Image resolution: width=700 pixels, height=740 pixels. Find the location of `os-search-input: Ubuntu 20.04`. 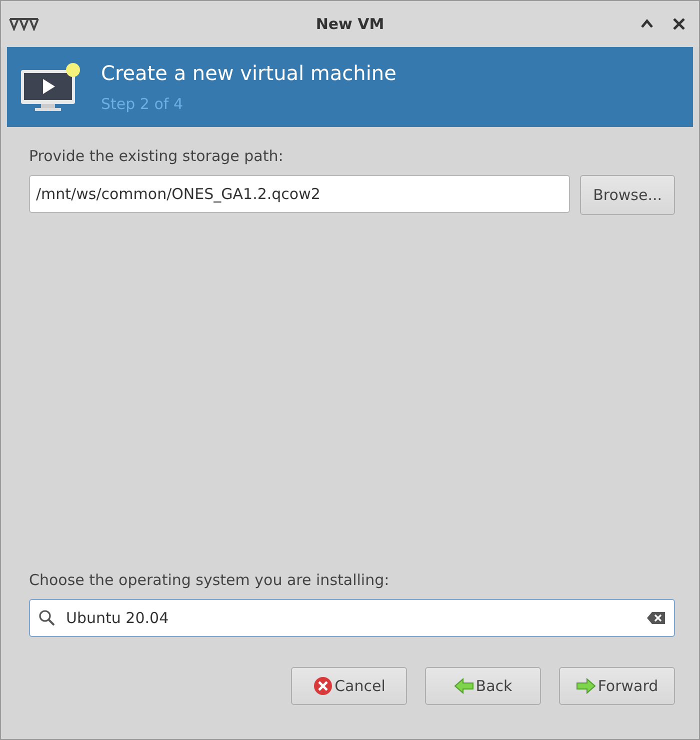

os-search-input: Ubuntu 20.04 is located at coordinates (351, 618).